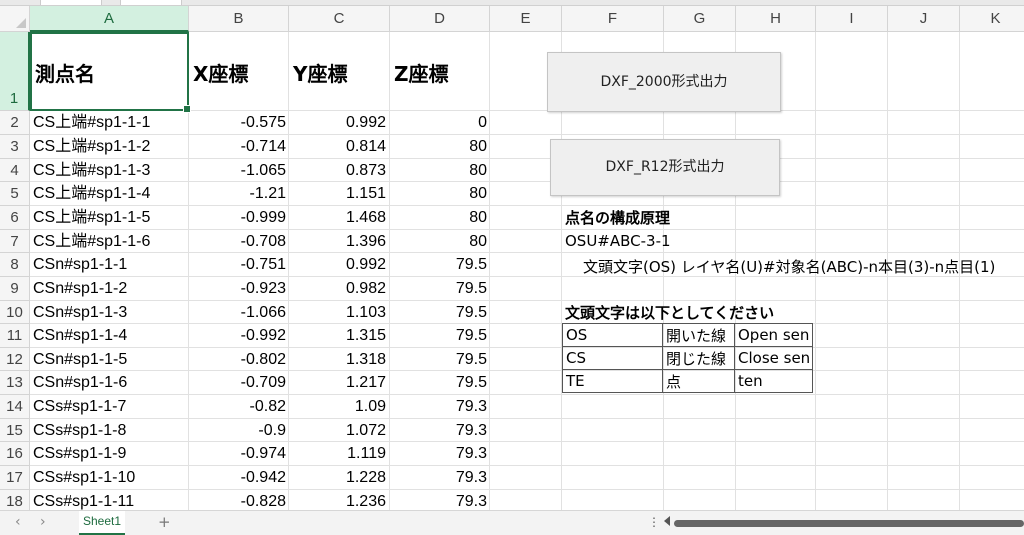  What do you see at coordinates (109, 19) in the screenshot?
I see `column-header-a: A` at bounding box center [109, 19].